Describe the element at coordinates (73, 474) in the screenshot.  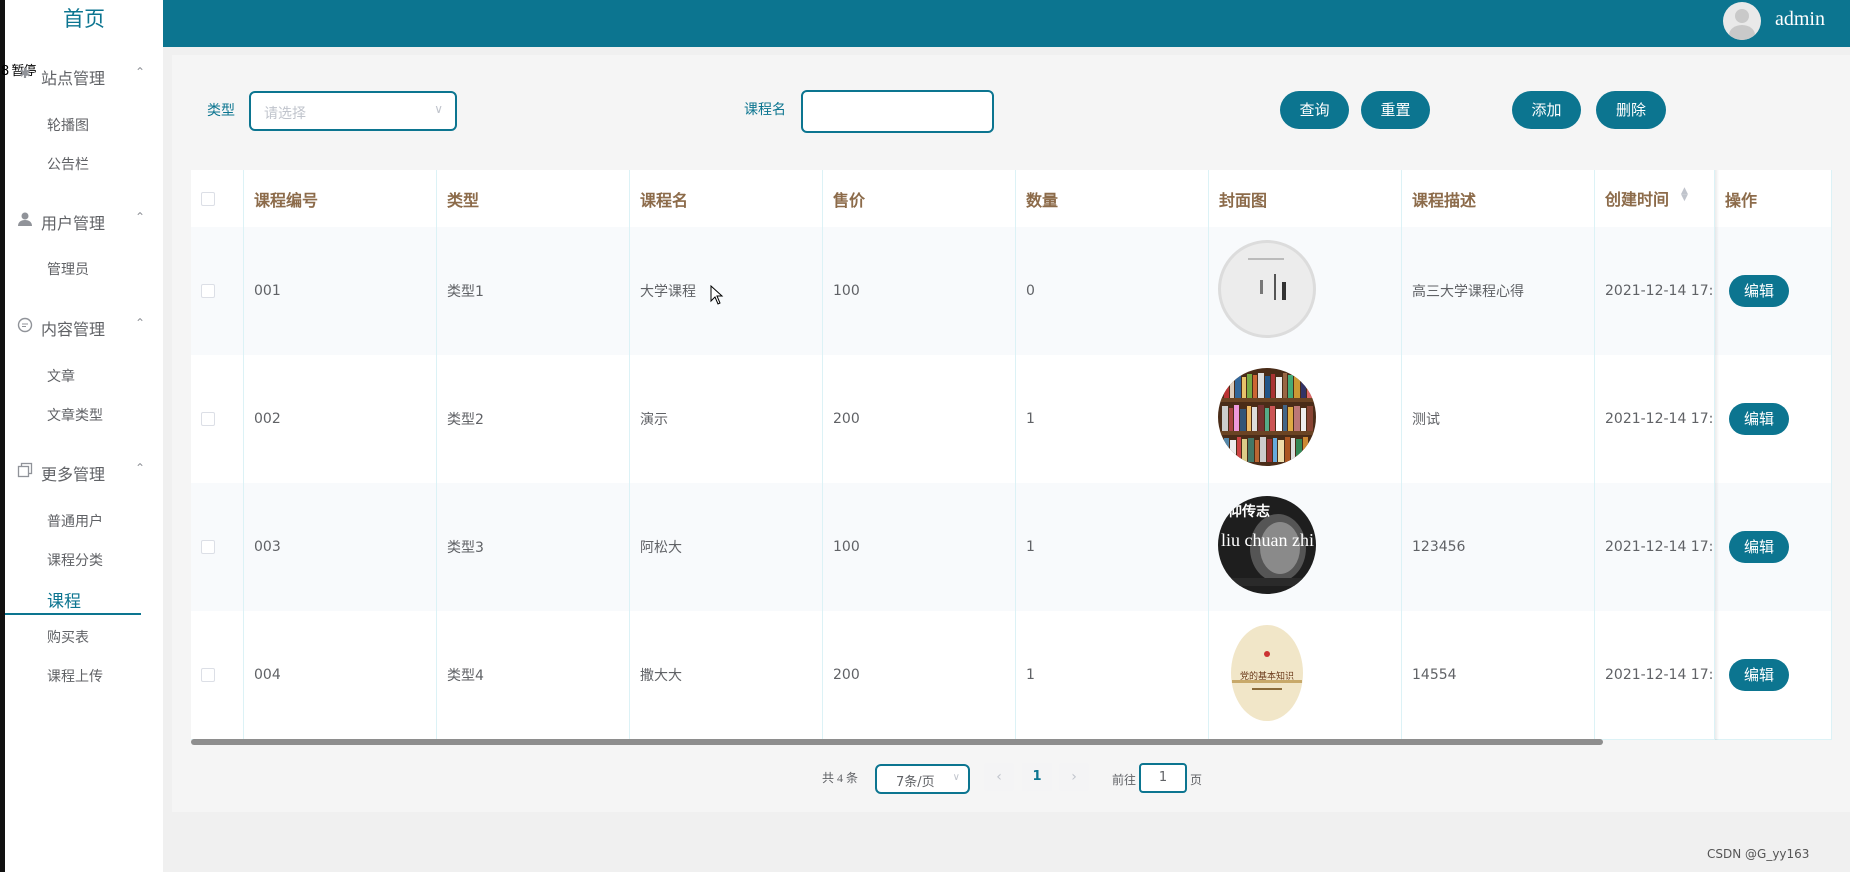
I see `sidebar-group-label: 更多管理` at that location.